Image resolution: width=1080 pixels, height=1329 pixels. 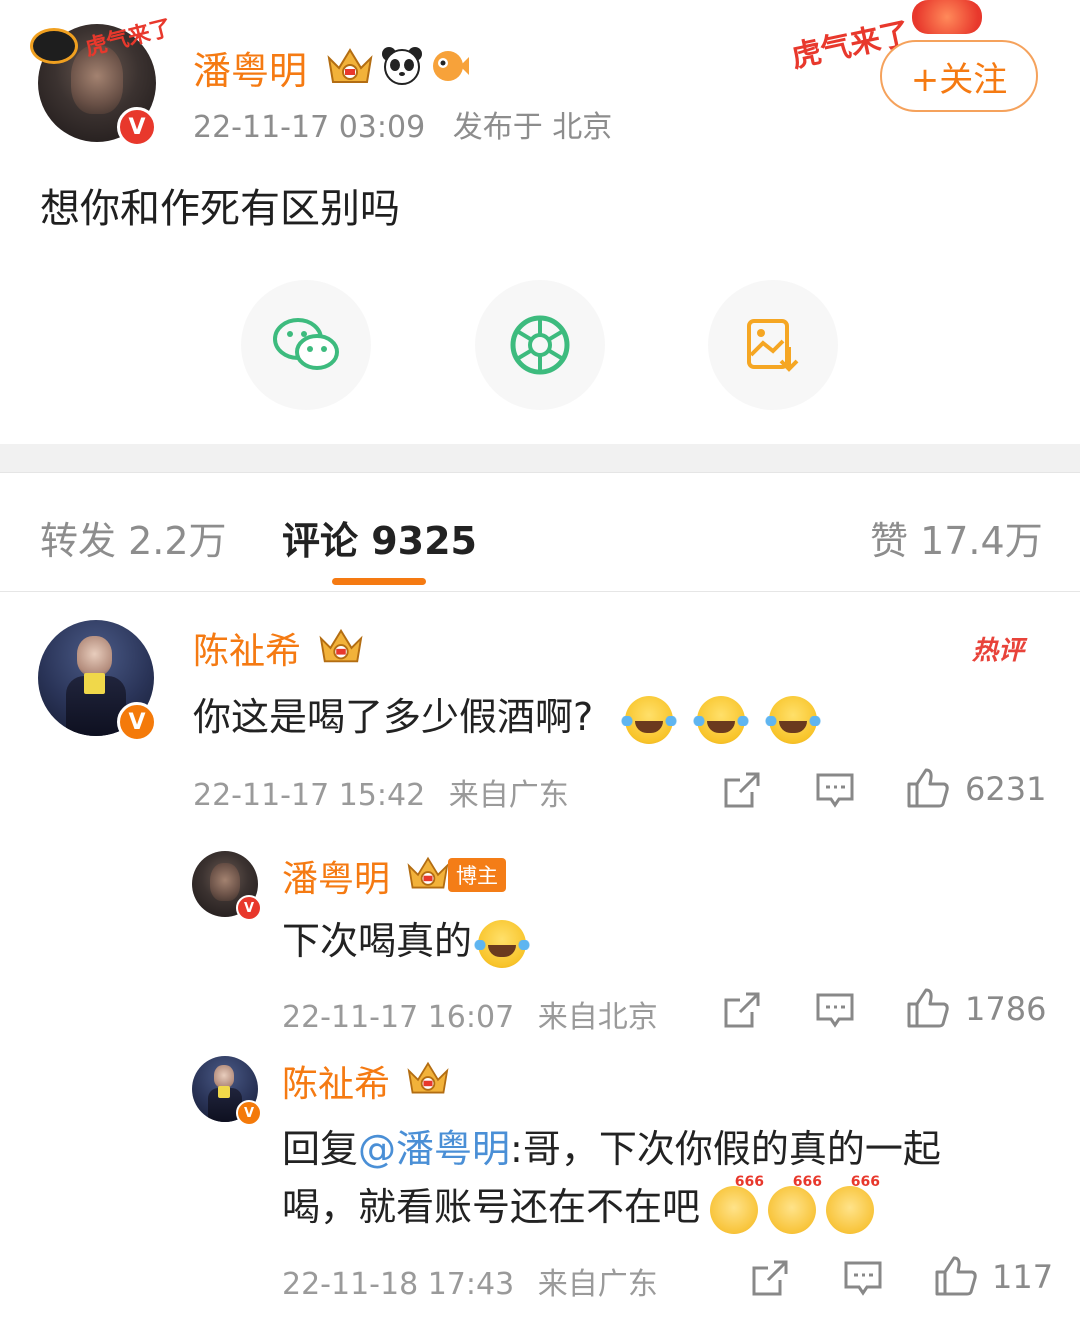 I want to click on save-image-icon, so click(x=773, y=345).